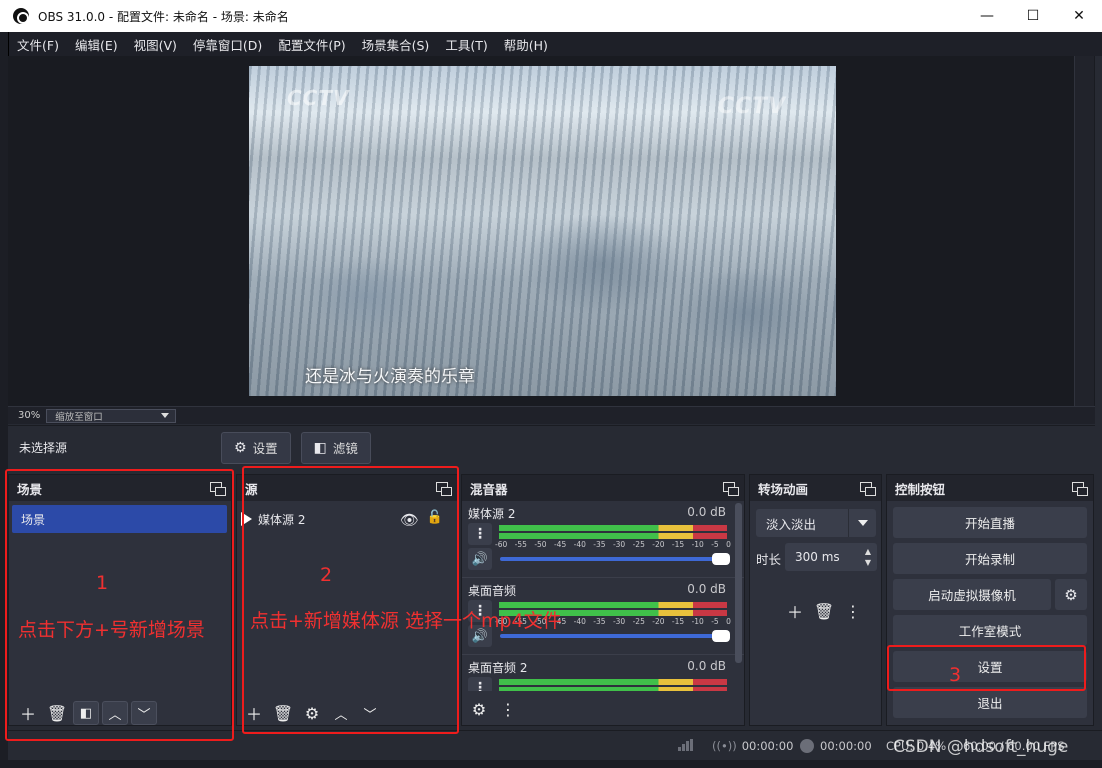  What do you see at coordinates (320, 447) in the screenshot?
I see `filter-icon: ◧` at bounding box center [320, 447].